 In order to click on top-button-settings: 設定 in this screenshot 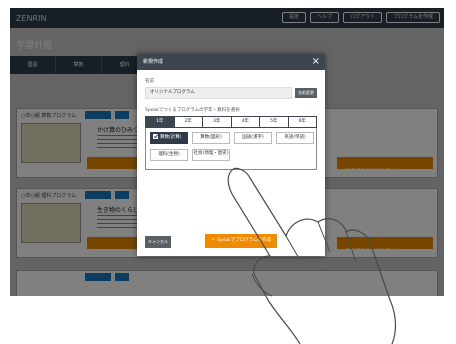, I will do `click(294, 17)`.